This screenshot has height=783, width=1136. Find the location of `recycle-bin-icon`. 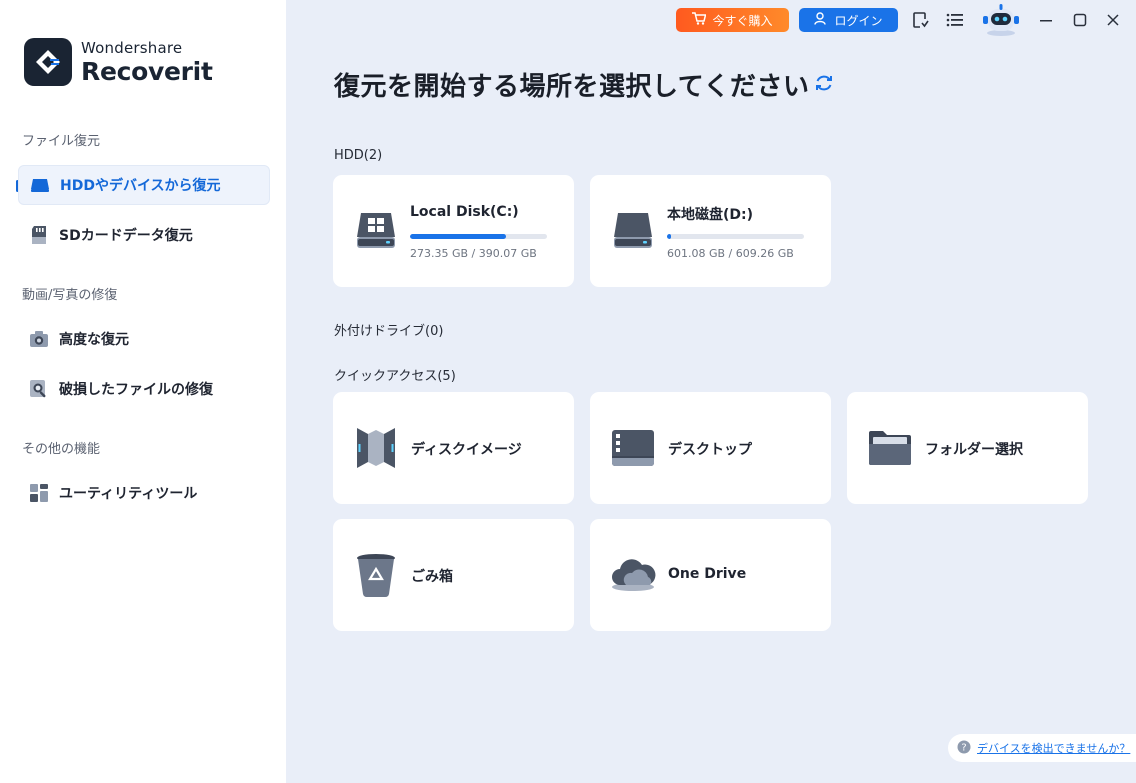

recycle-bin-icon is located at coordinates (376, 575).